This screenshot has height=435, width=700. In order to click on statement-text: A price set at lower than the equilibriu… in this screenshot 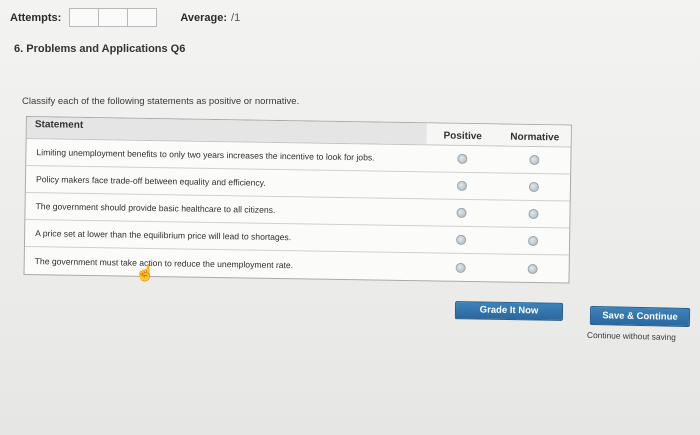, I will do `click(163, 235)`.